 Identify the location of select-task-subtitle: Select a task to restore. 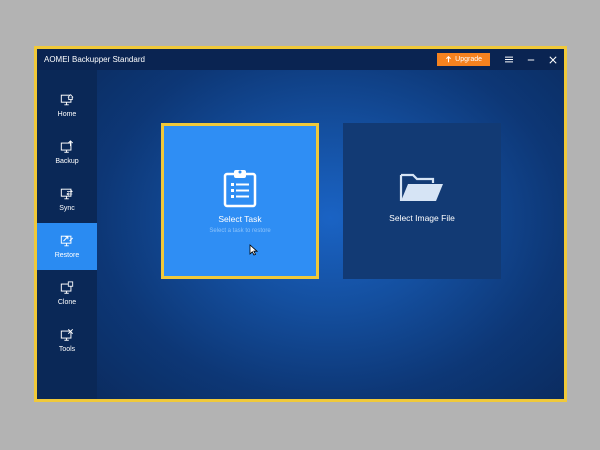
(240, 231).